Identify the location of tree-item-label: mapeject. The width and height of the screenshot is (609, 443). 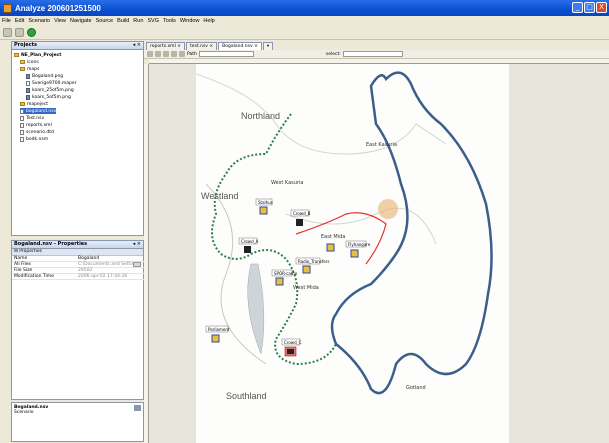
(38, 104).